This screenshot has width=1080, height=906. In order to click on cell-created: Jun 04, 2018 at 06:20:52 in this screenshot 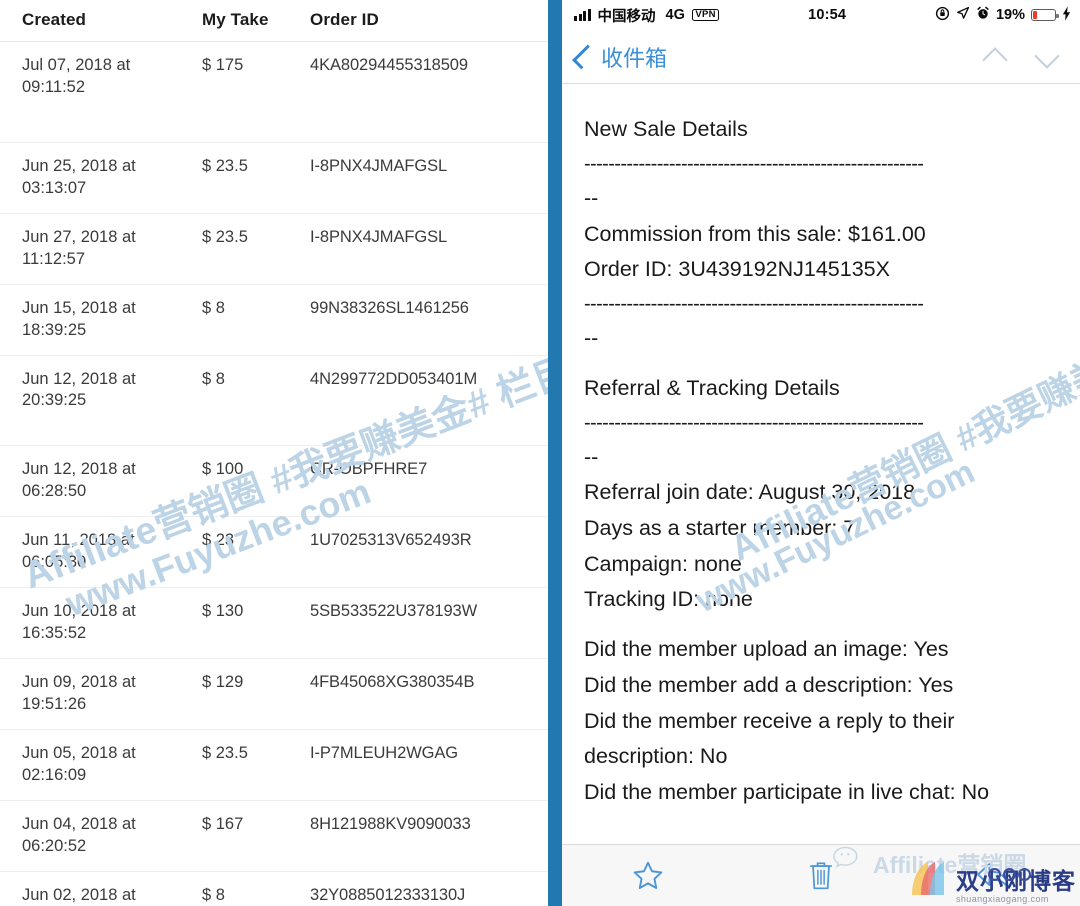, I will do `click(99, 836)`.